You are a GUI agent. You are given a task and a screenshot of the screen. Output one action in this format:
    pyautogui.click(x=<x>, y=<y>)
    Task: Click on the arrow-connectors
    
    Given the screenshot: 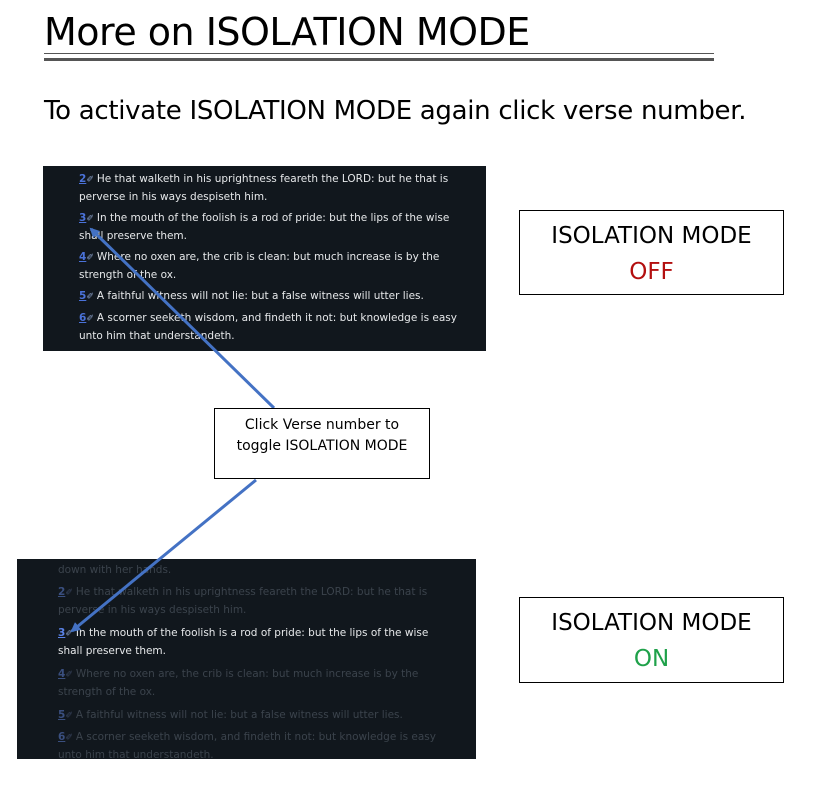 What is the action you would take?
    pyautogui.click(x=173, y=430)
    